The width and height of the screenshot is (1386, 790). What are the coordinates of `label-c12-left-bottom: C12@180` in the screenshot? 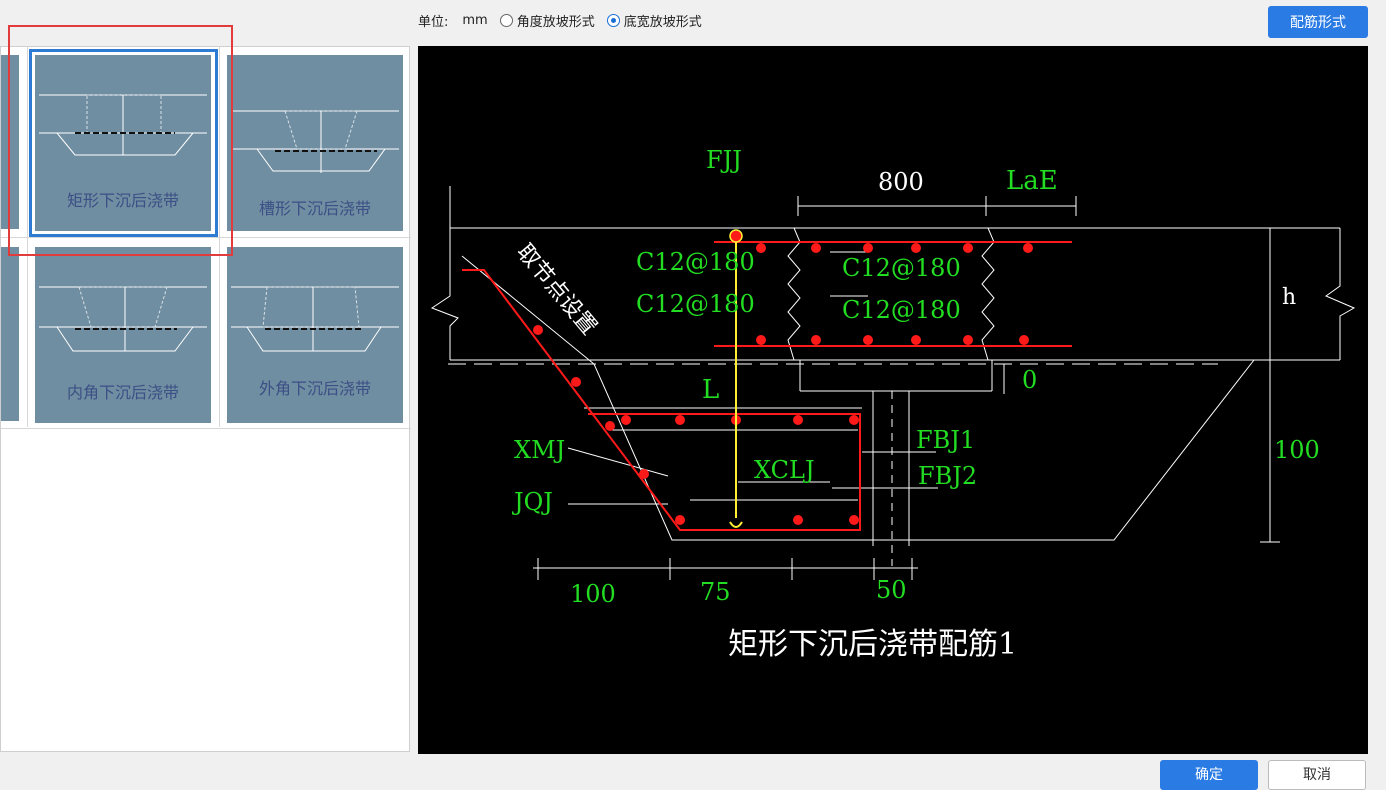 It's located at (695, 304).